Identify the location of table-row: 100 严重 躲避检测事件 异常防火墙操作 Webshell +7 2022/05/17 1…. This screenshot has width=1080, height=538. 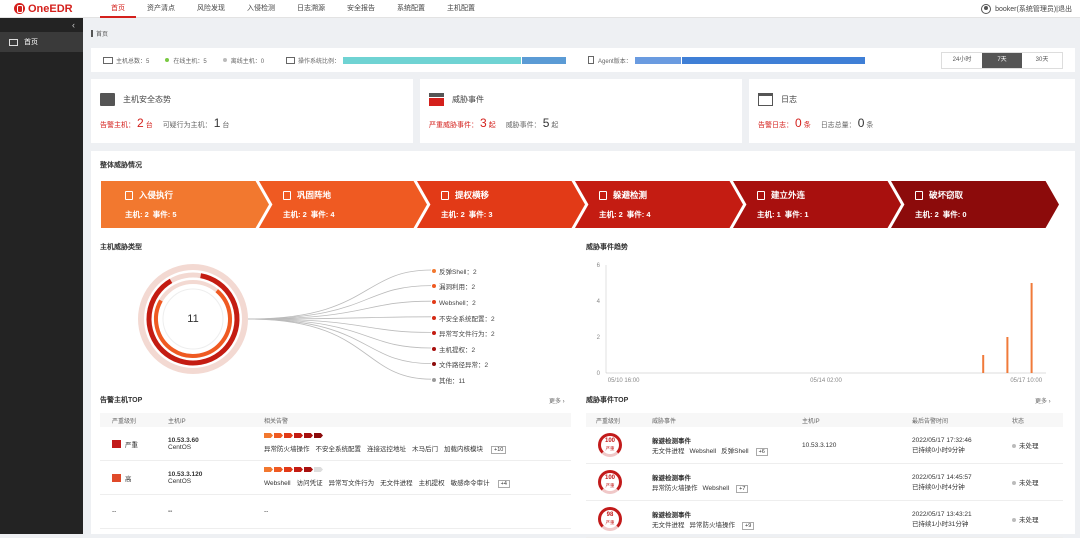
(824, 482).